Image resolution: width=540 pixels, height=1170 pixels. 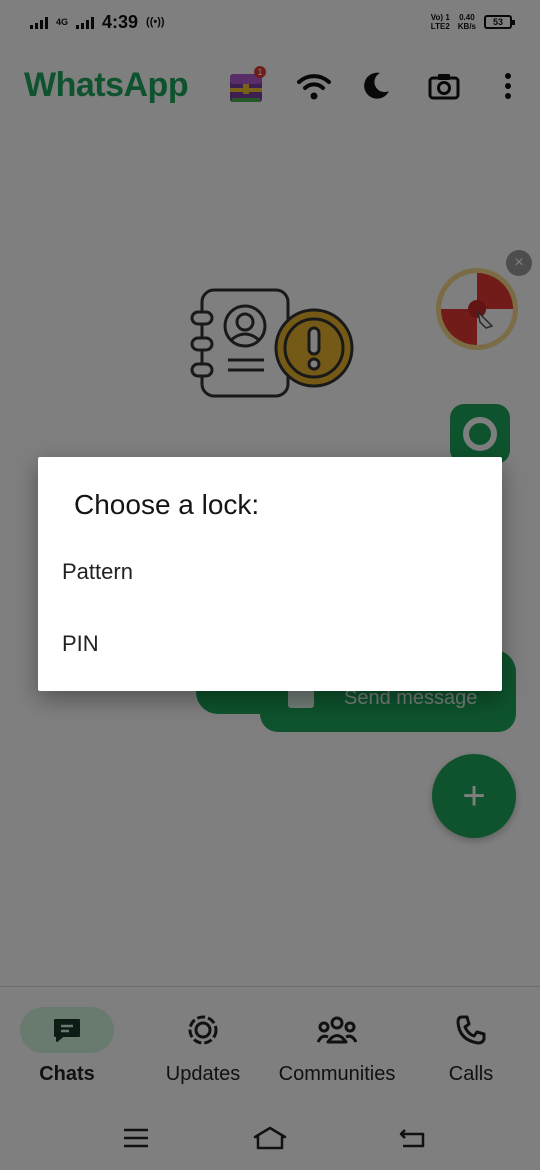 I want to click on lock-option-pin: PIN, so click(x=270, y=644).